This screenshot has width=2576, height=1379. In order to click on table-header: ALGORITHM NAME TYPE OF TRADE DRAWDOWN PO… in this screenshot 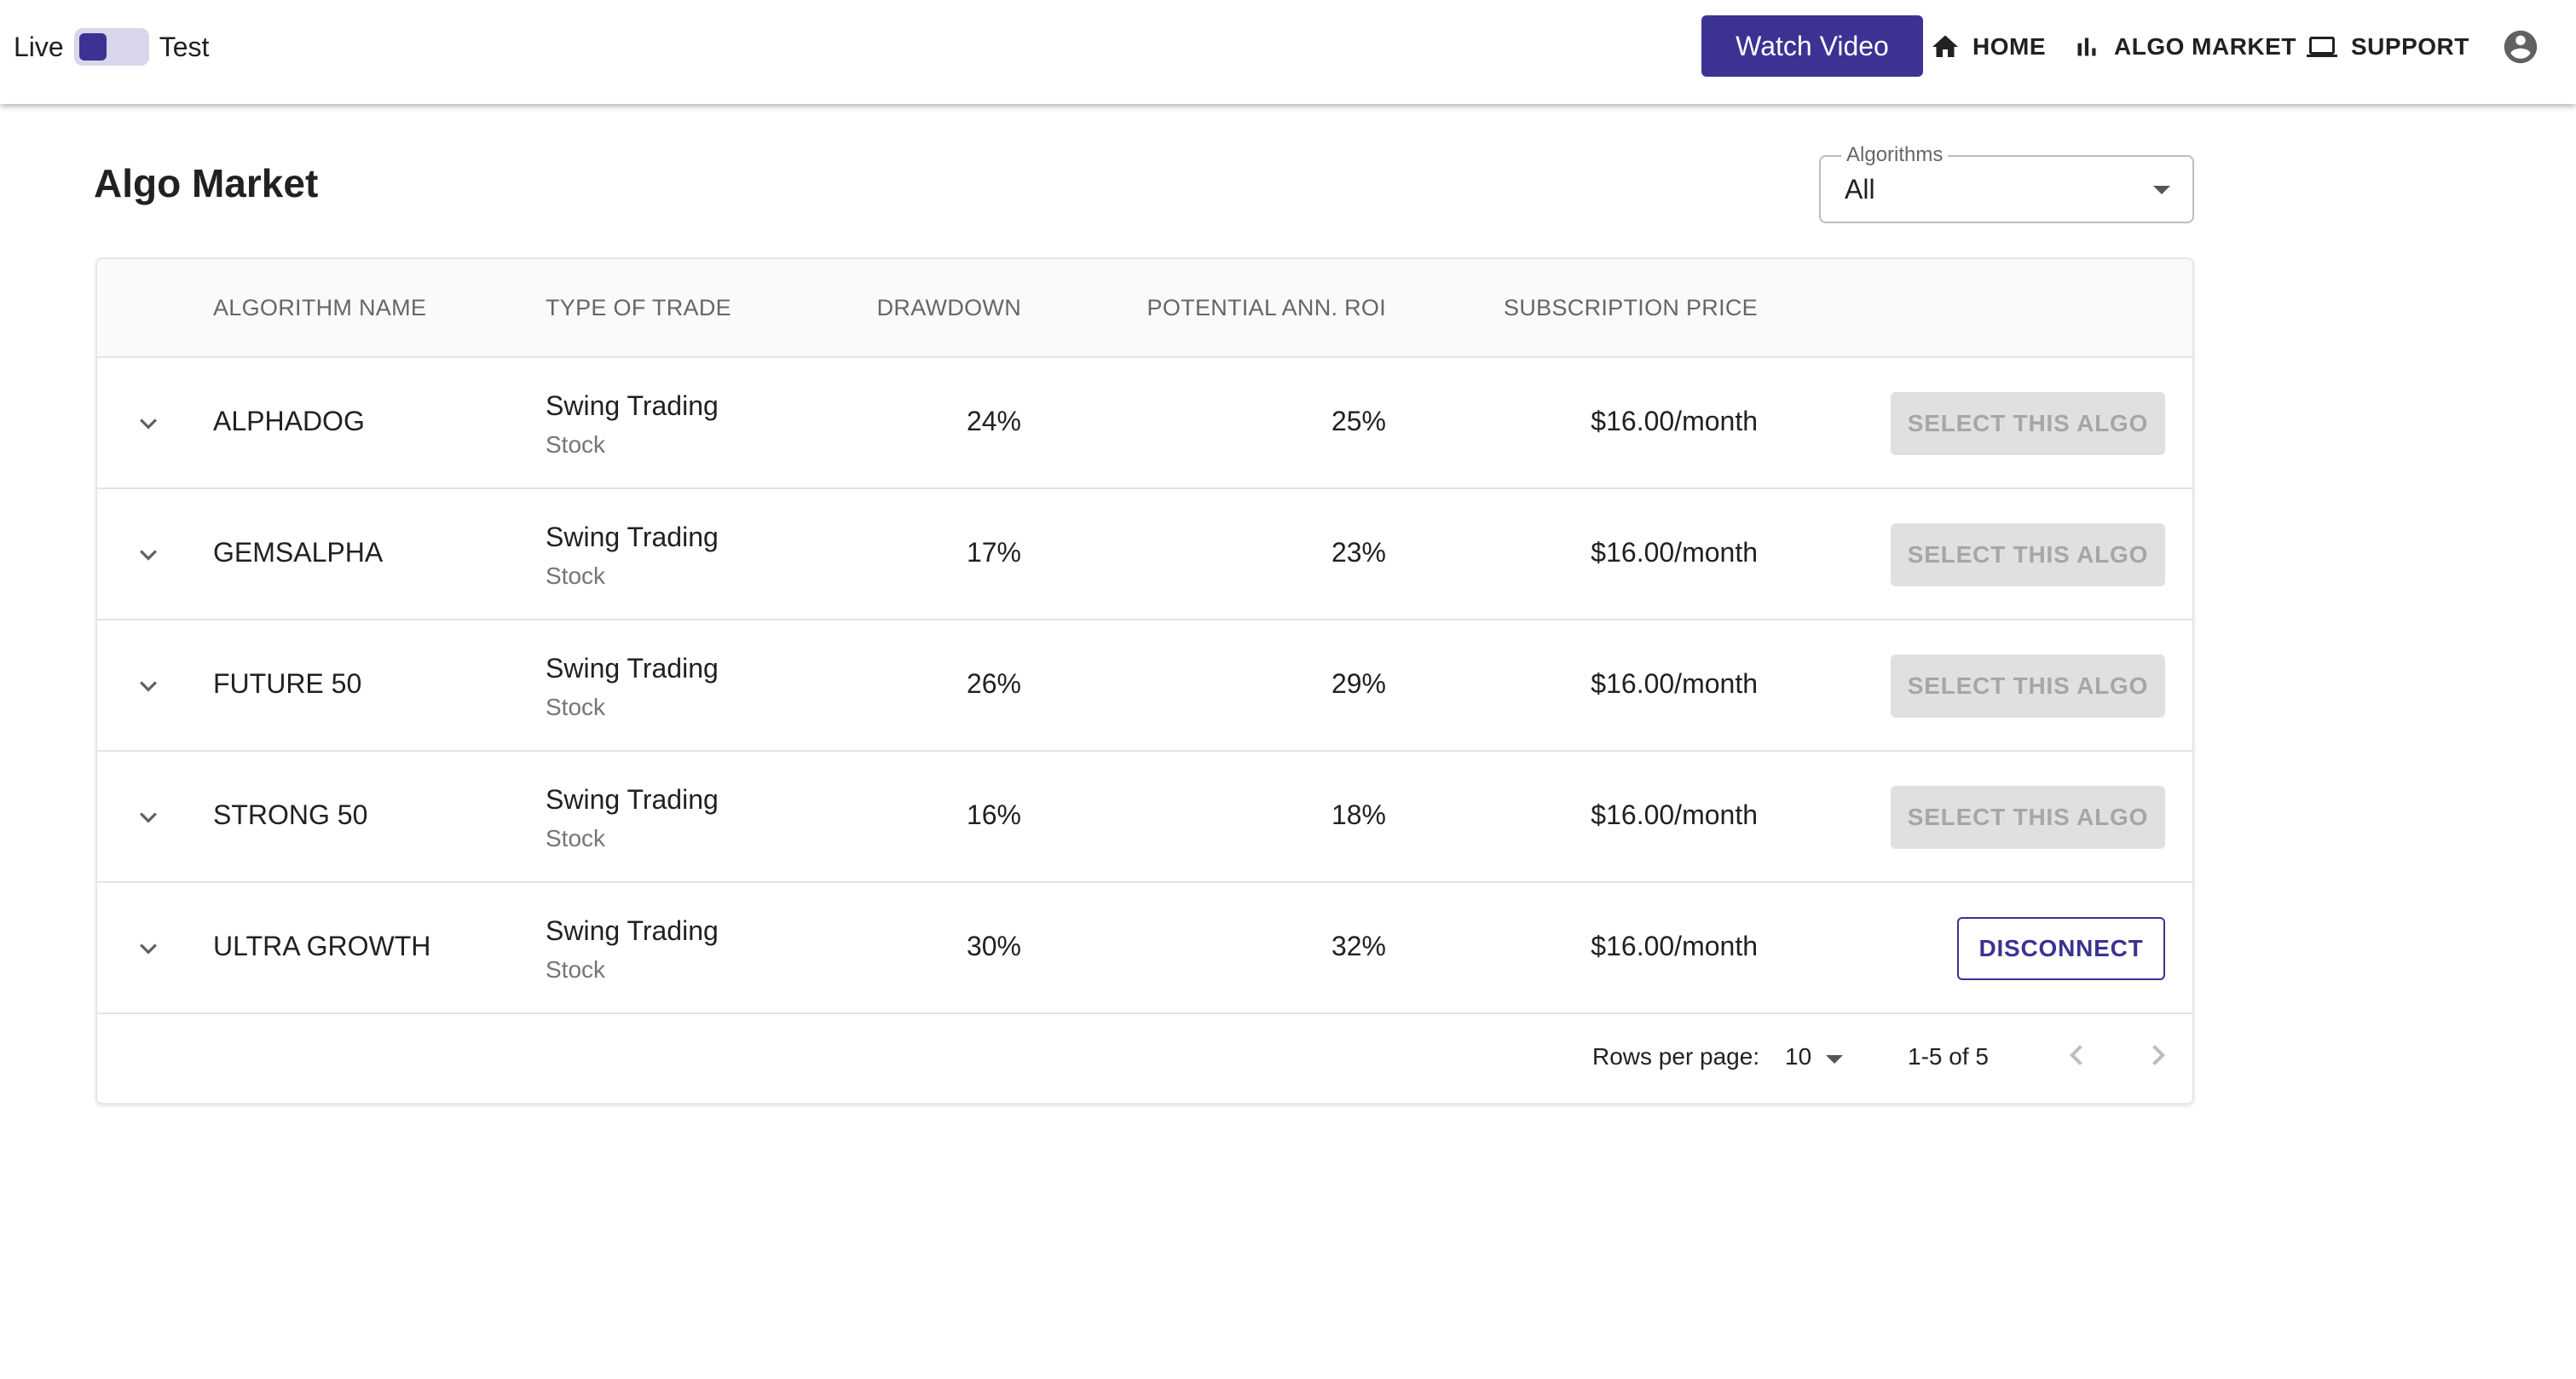, I will do `click(1144, 308)`.